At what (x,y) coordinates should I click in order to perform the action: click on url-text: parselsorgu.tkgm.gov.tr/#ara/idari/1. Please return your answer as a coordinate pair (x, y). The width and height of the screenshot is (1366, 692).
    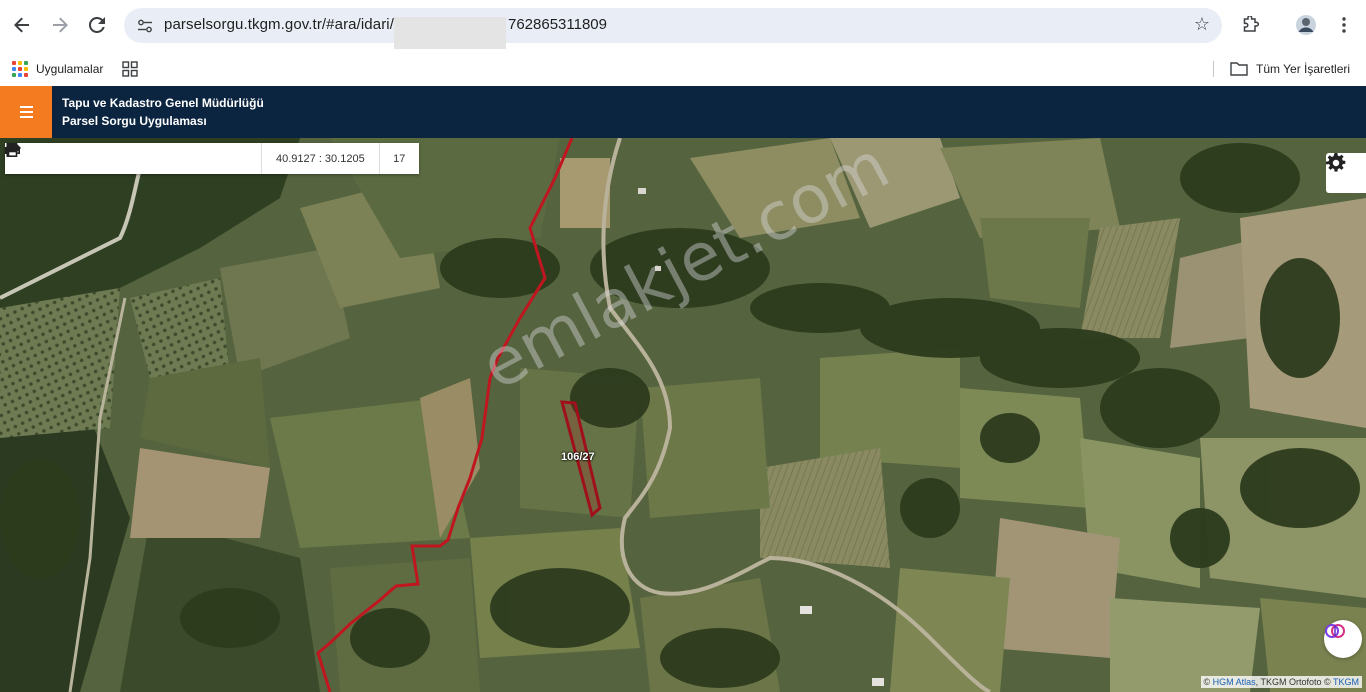
    Looking at the image, I should click on (283, 24).